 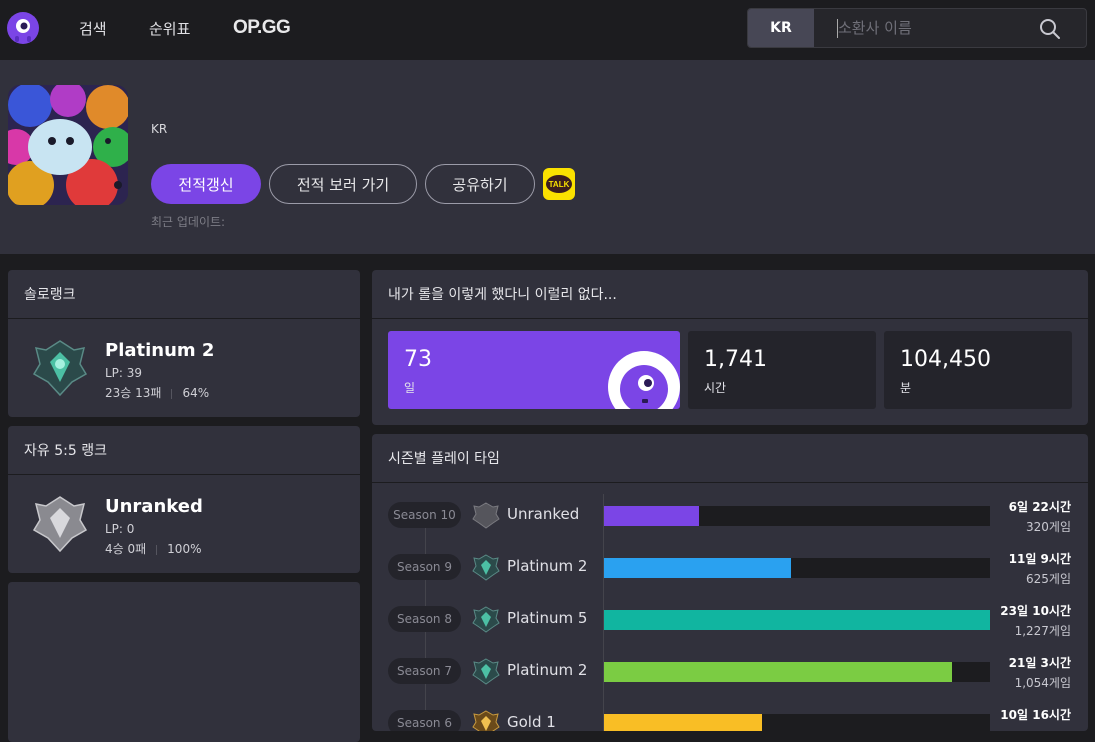 What do you see at coordinates (262, 28) in the screenshot?
I see `nav-opgg-brand: OP.GG` at bounding box center [262, 28].